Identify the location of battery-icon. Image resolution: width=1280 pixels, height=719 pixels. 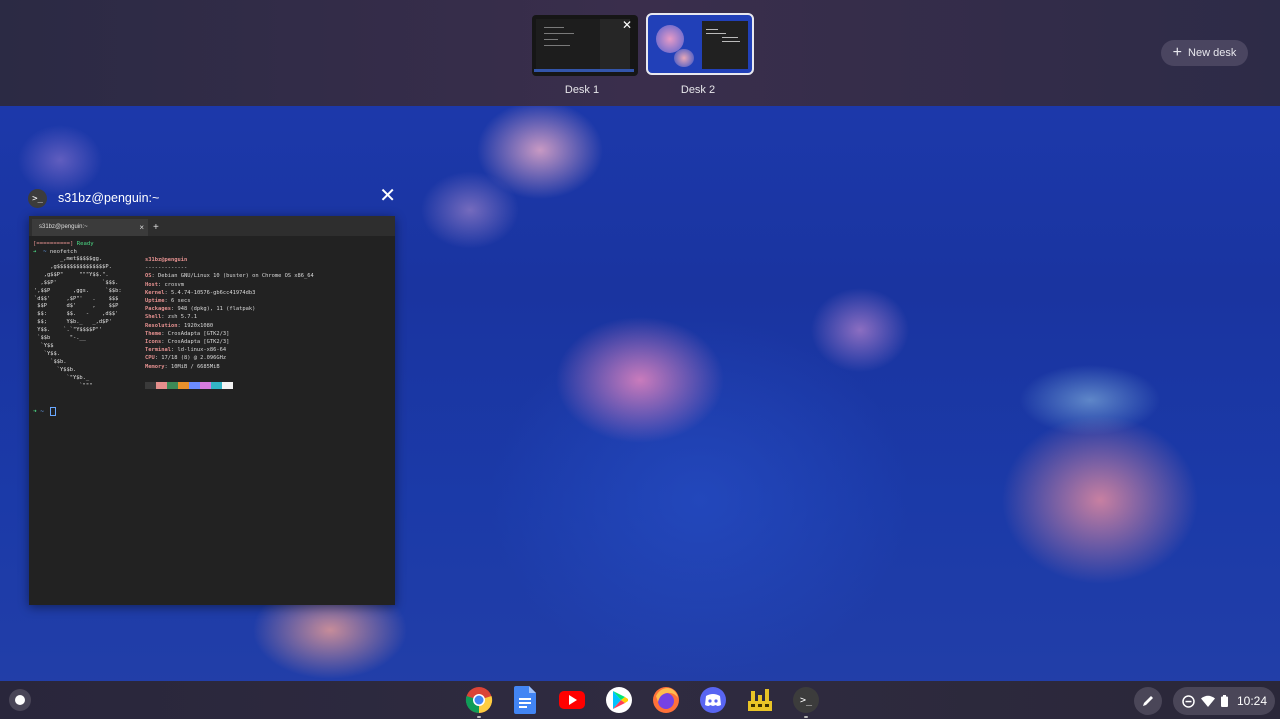
(1224, 701).